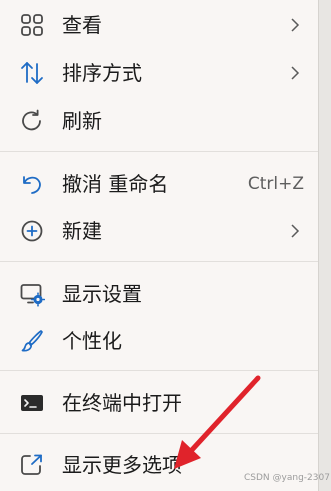  Describe the element at coordinates (275, 184) in the screenshot. I see `keyboard-shortcut: Ctrl+Z` at that location.